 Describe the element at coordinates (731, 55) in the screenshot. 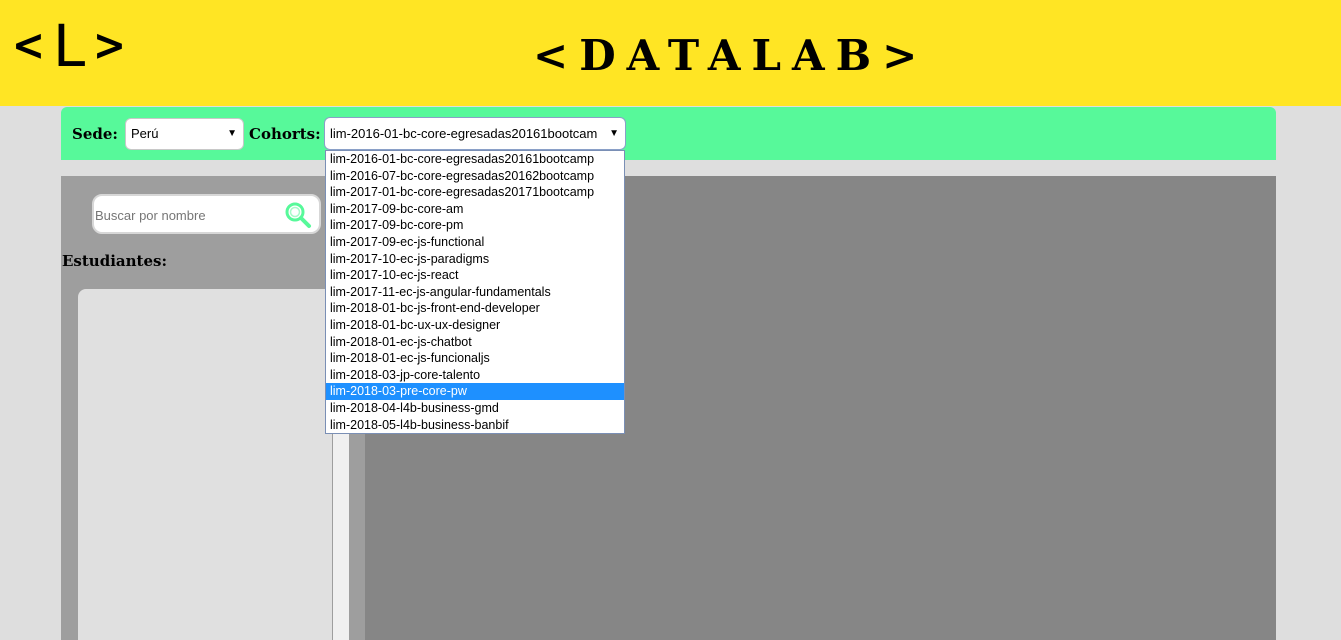

I see `brand-title: <DATALAB>` at that location.